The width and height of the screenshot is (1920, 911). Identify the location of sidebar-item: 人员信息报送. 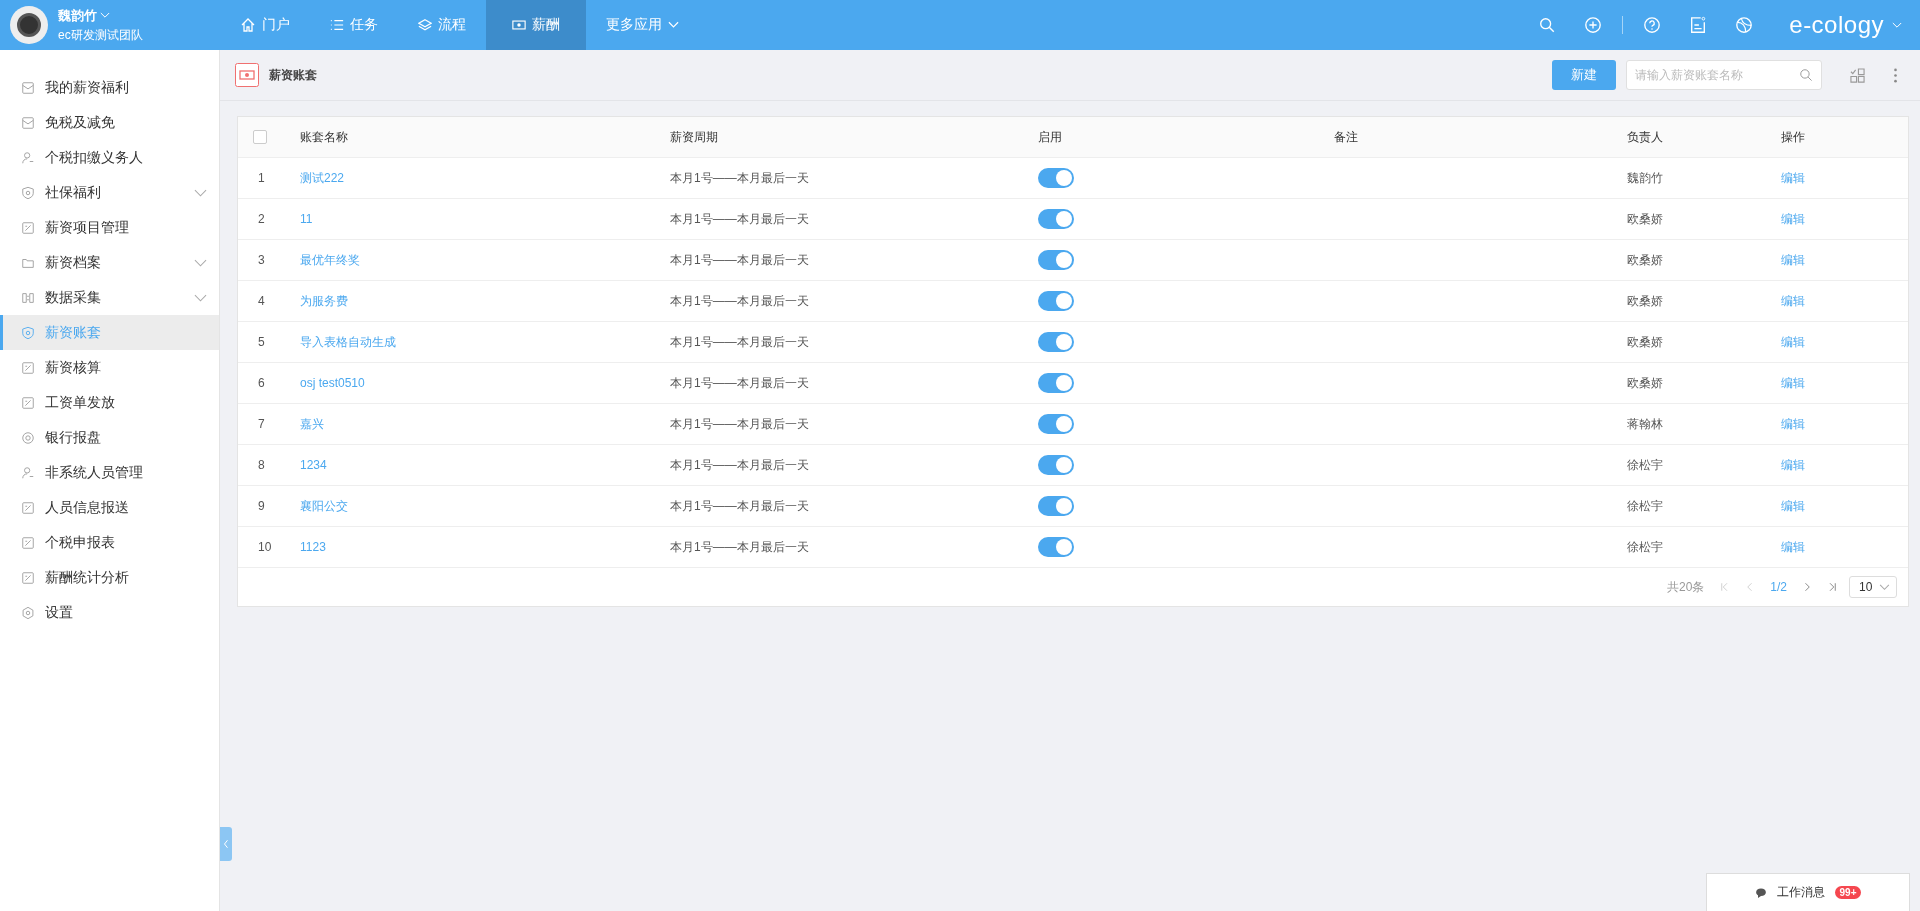
(109, 507).